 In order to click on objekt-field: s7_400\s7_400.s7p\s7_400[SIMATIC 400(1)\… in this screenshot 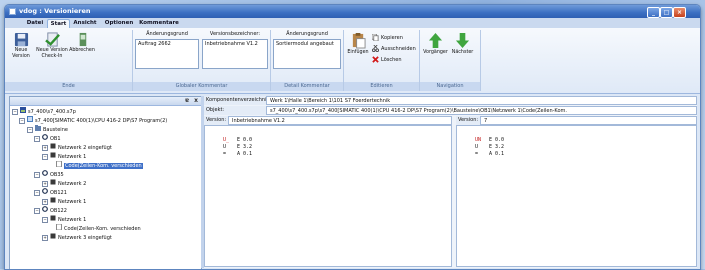, I will do `click(481, 110)`.